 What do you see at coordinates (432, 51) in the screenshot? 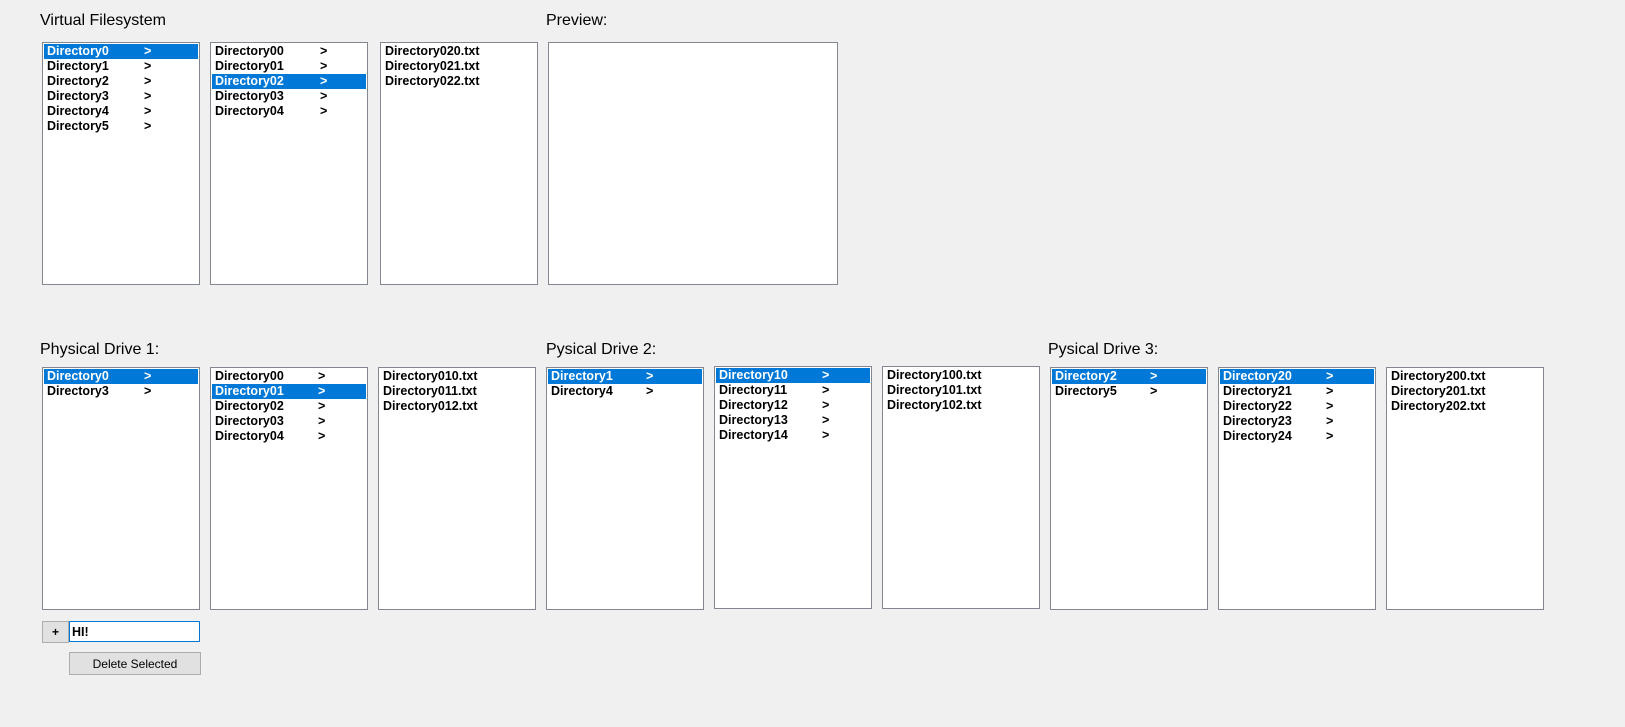
I see `item-label: Directory020.txt` at bounding box center [432, 51].